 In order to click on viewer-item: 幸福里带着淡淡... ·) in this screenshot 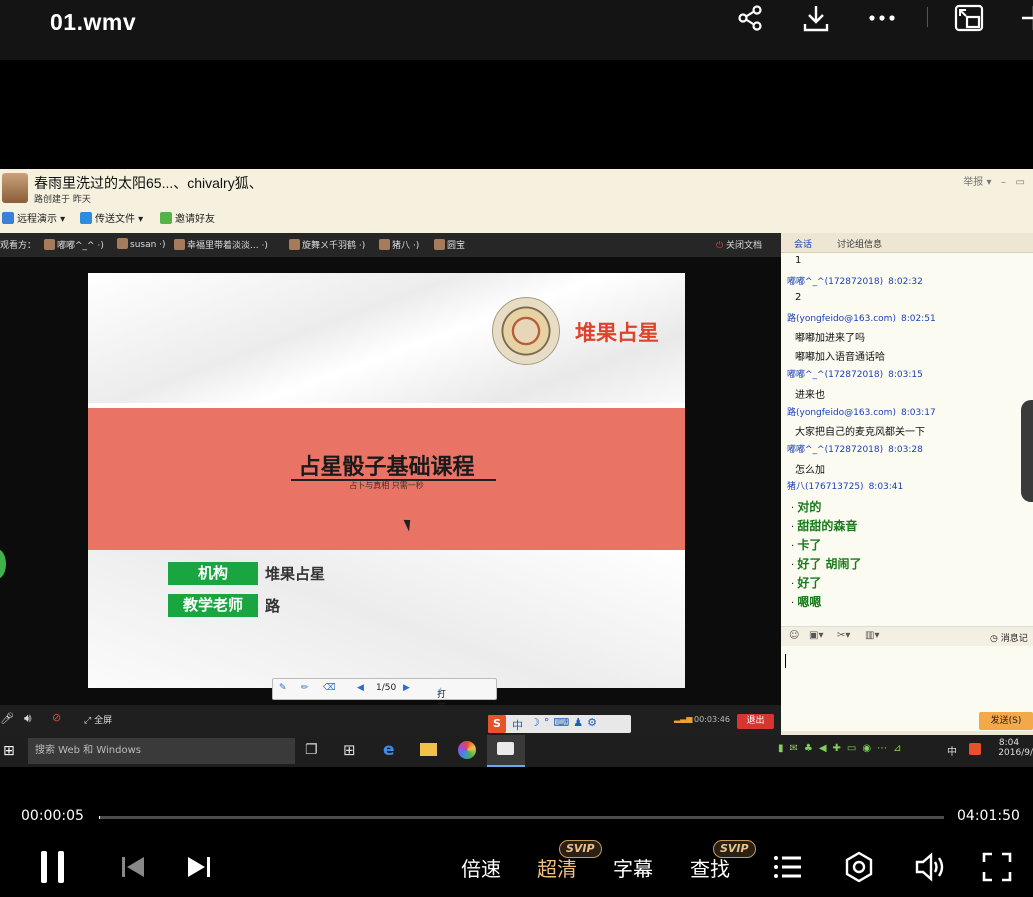, I will do `click(221, 244)`.